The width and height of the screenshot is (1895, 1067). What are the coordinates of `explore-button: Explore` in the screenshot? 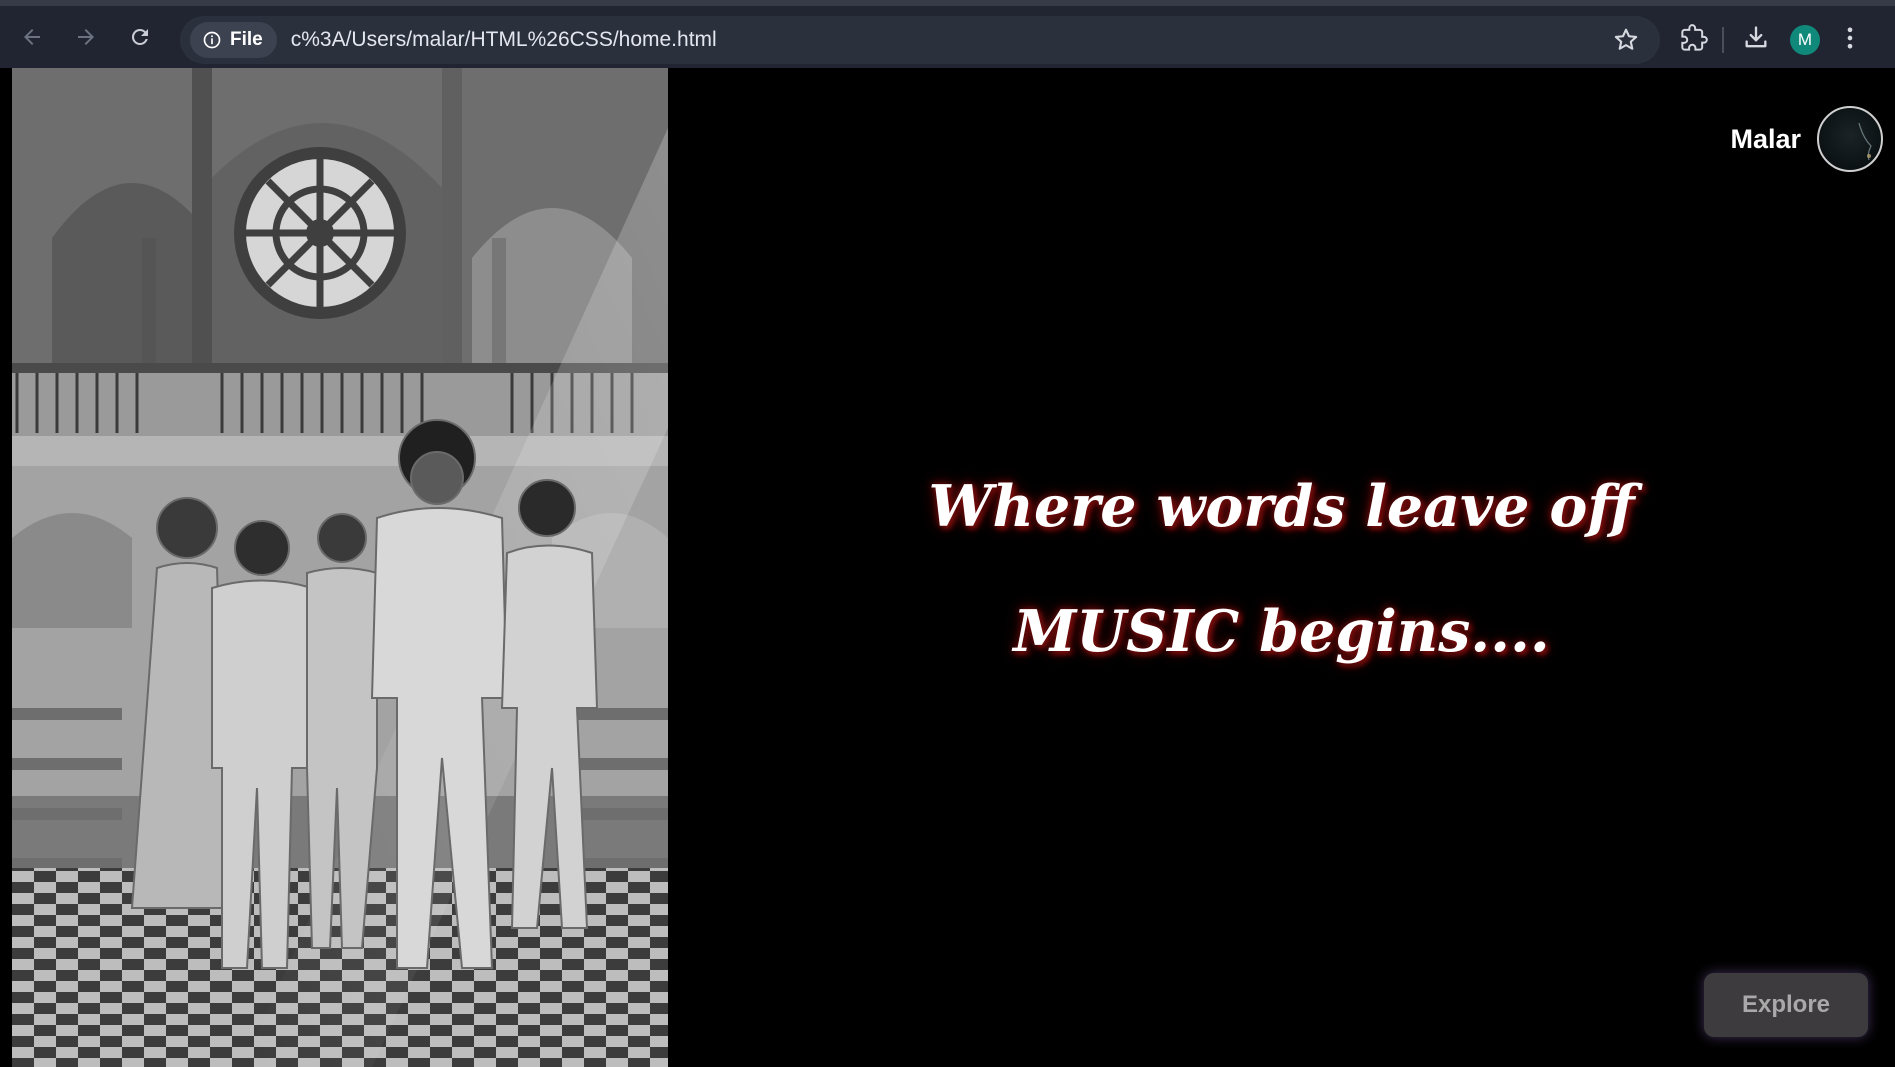 It's located at (1786, 1005).